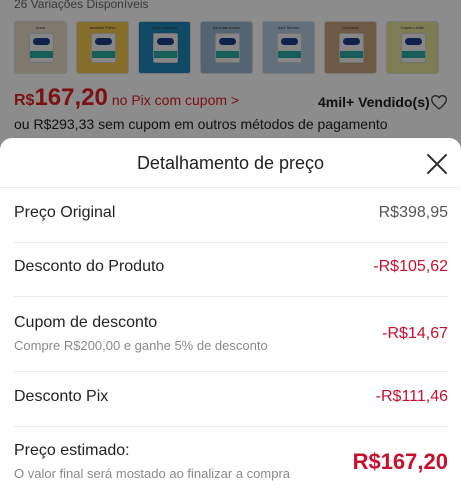  What do you see at coordinates (141, 345) in the screenshot?
I see `coupon-description: Compre R$200,00 e ganhe 5% de desconto` at bounding box center [141, 345].